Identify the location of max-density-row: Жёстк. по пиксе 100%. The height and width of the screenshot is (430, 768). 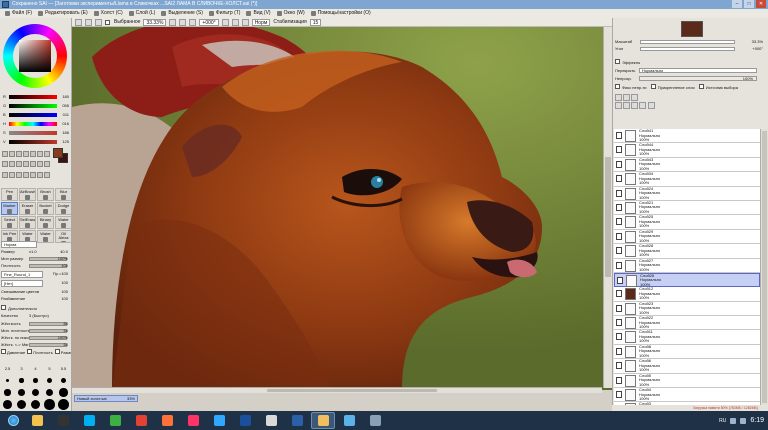
(36, 338).